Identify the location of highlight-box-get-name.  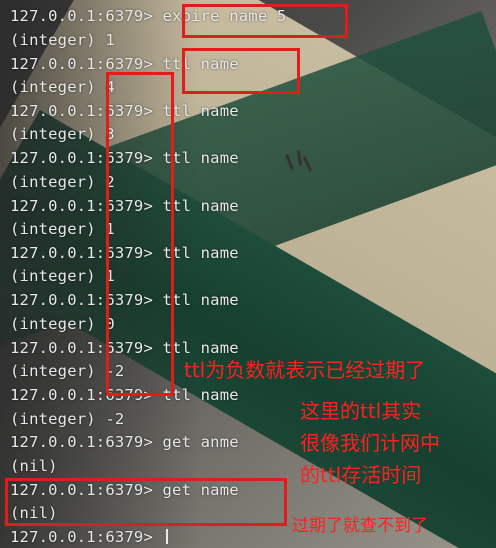
(146, 502).